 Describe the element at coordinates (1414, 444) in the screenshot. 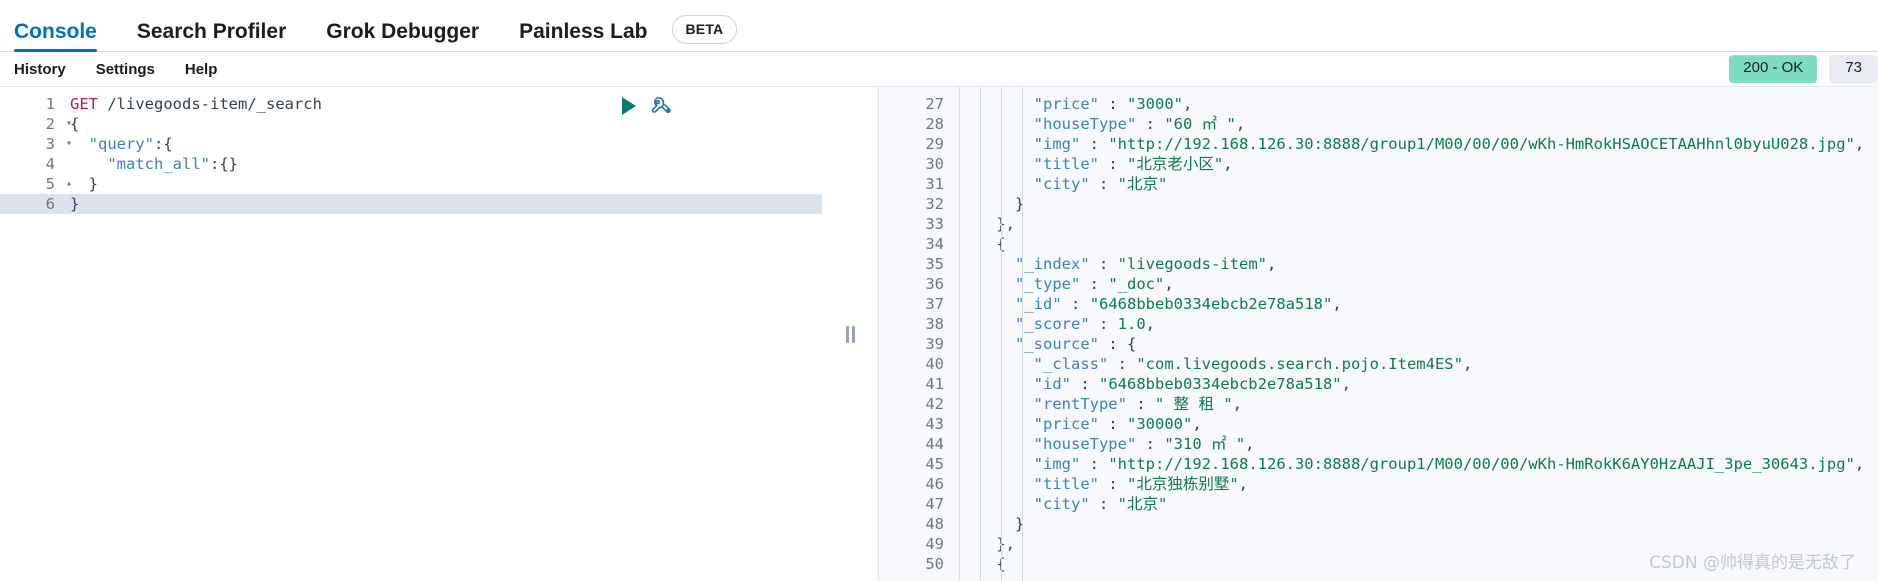

I see `code-line: "houseType" : "310 ㎡ ",` at that location.